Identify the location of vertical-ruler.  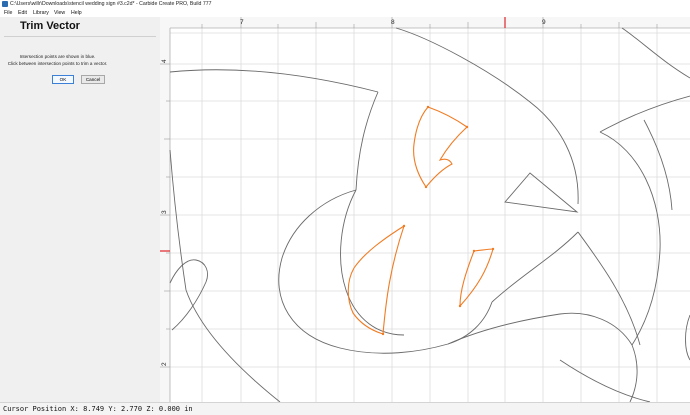
(165, 209).